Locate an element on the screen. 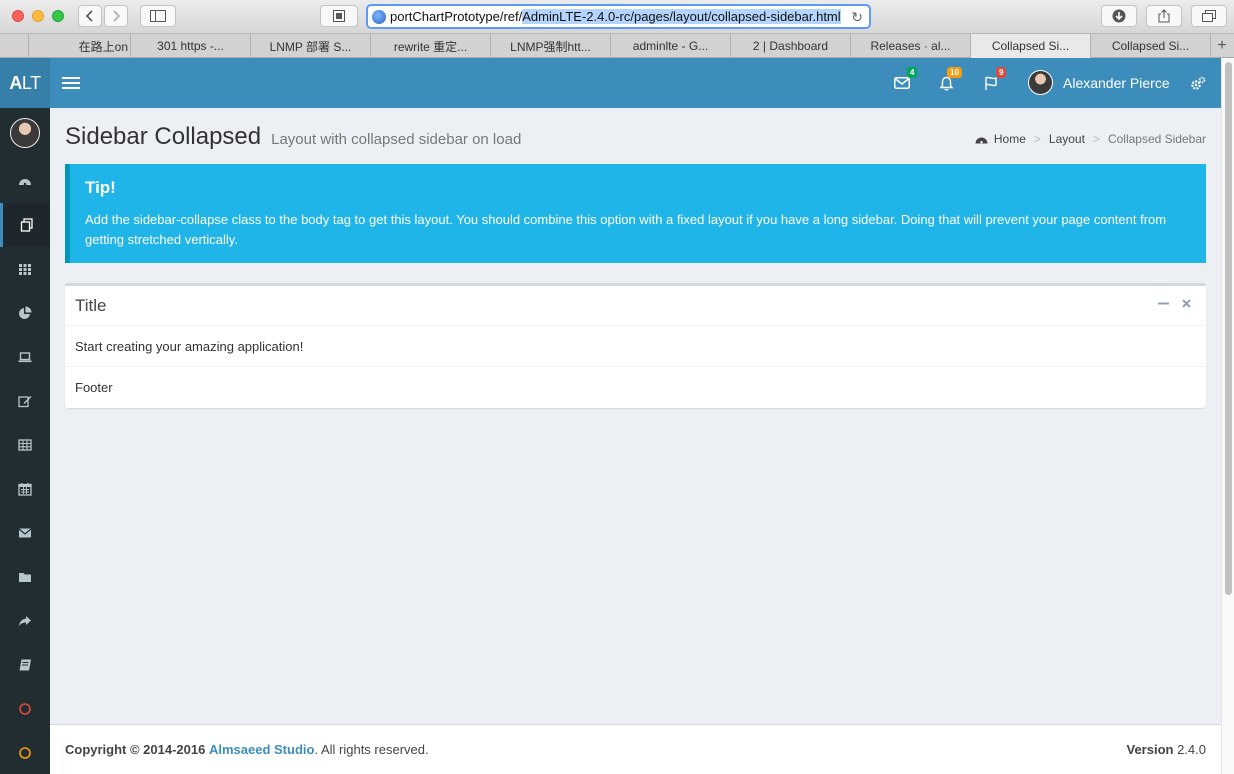 The height and width of the screenshot is (774, 1234). breadcrumb-home: Home is located at coordinates (1010, 139).